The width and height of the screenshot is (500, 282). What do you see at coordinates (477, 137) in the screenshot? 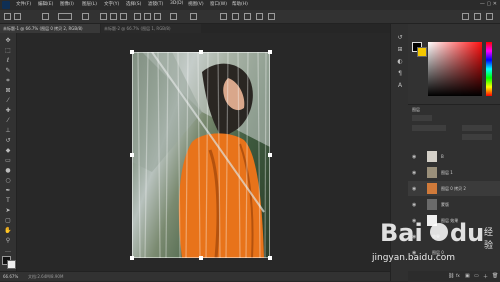
I see `fill-field` at bounding box center [477, 137].